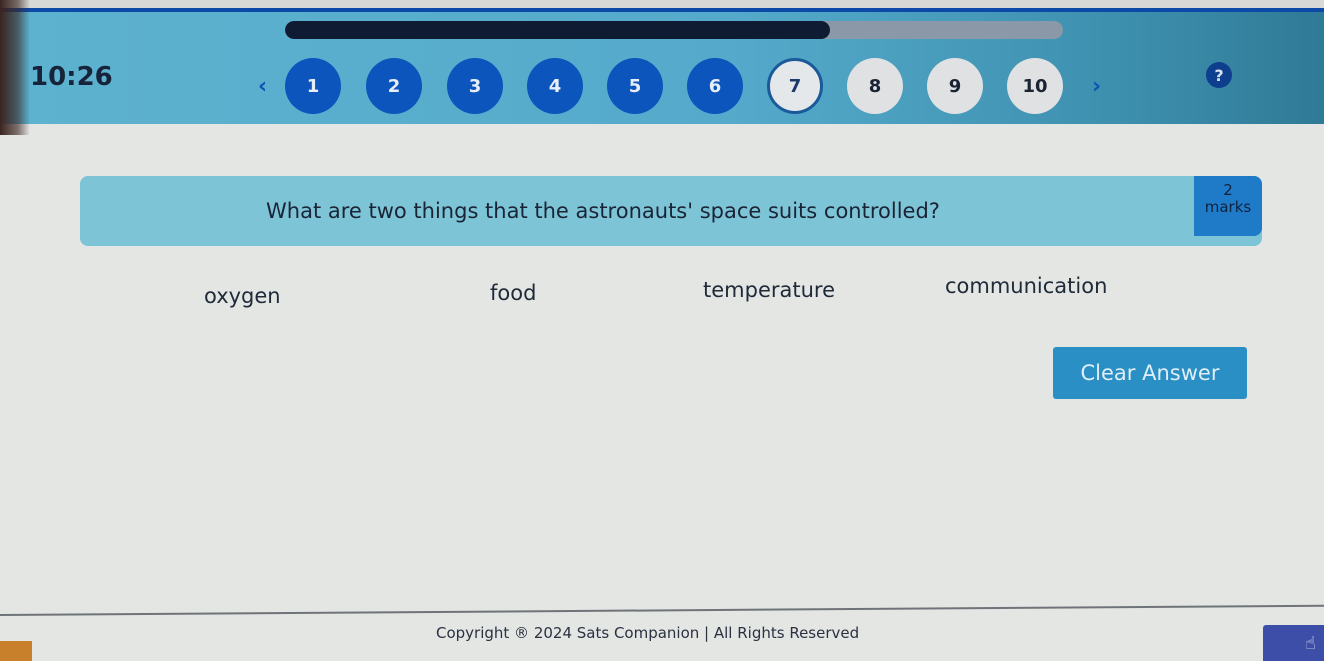 The height and width of the screenshot is (661, 1324). Describe the element at coordinates (262, 86) in the screenshot. I see `prev-question-arrow-icon: ‹` at that location.